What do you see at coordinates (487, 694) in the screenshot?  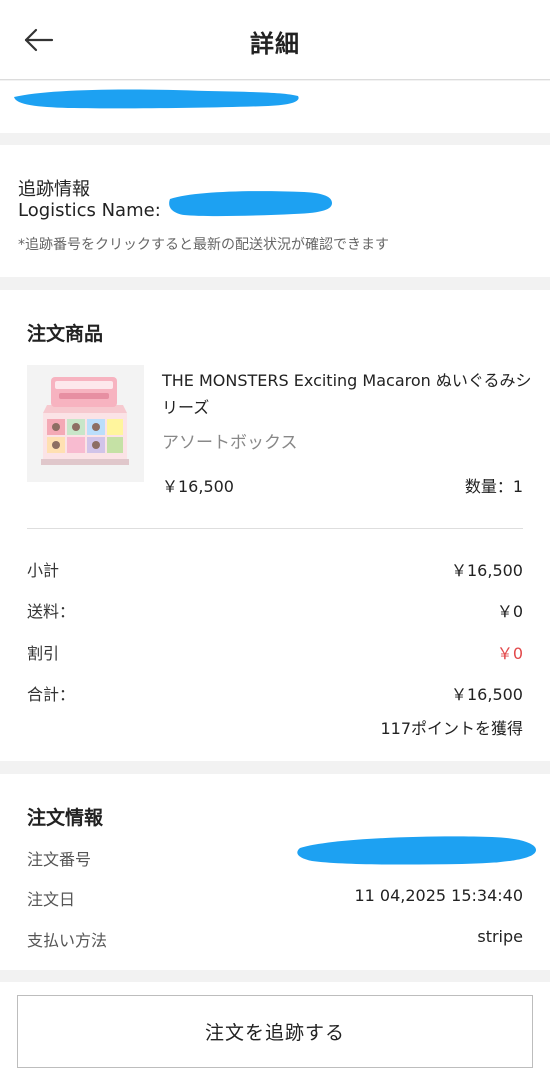 I see `total-value: ￥16,500` at bounding box center [487, 694].